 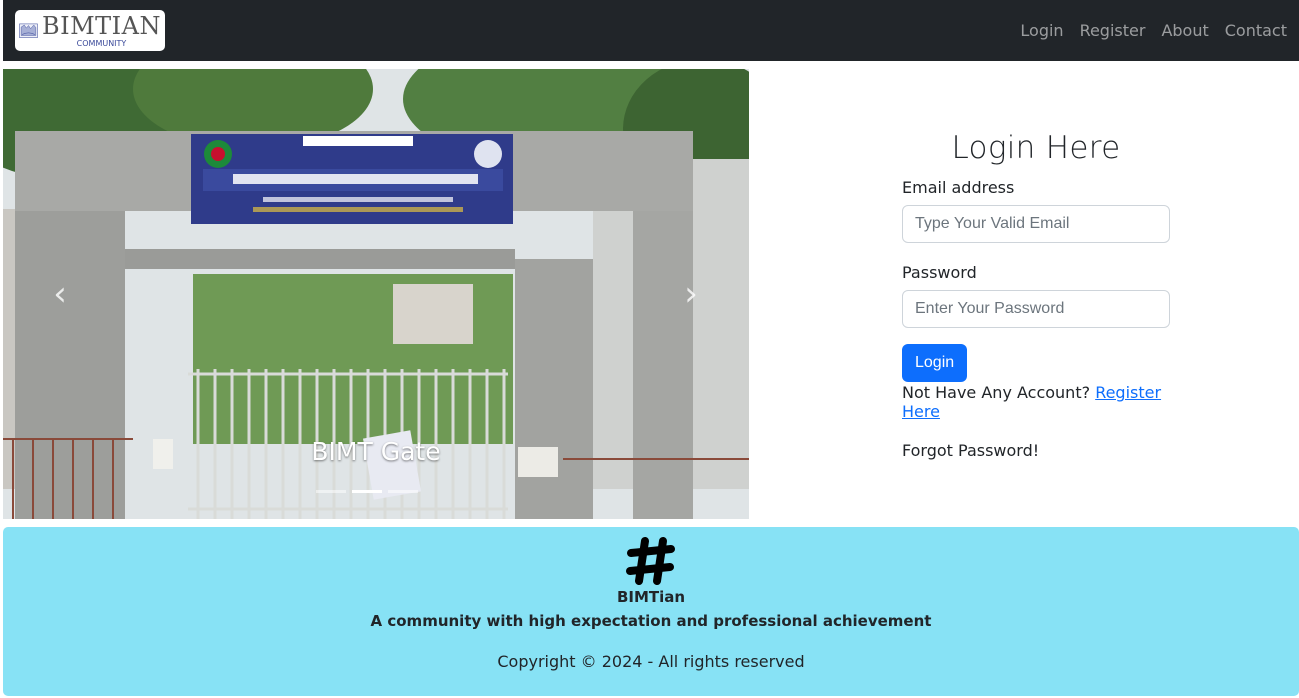 I want to click on brand-text: BIMTIAN COMMUNITY, so click(x=101, y=31).